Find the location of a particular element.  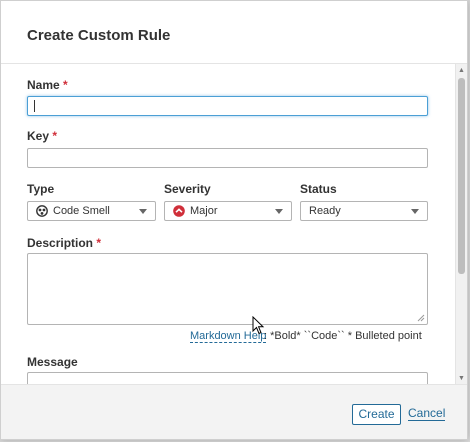

description-required-mark: * is located at coordinates (99, 243).